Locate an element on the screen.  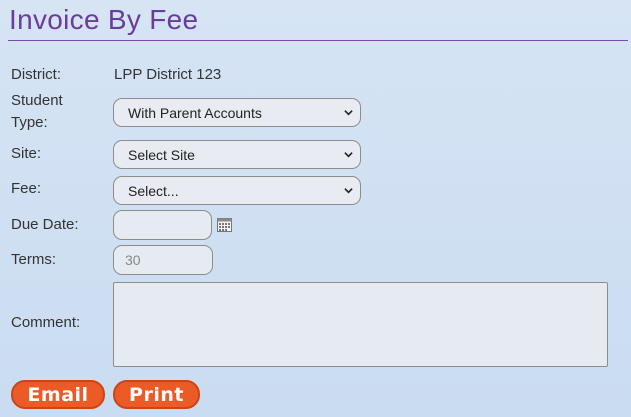
page-title: Invoice By Fee is located at coordinates (104, 19).